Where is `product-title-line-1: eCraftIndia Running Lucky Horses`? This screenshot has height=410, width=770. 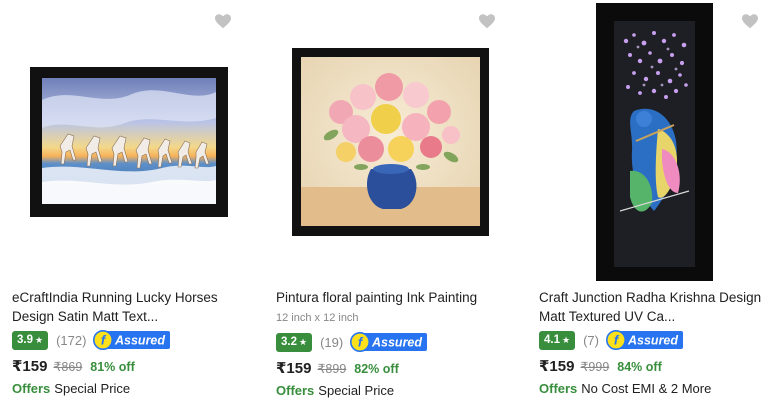 product-title-line-1: eCraftIndia Running Lucky Horses is located at coordinates (132, 297).